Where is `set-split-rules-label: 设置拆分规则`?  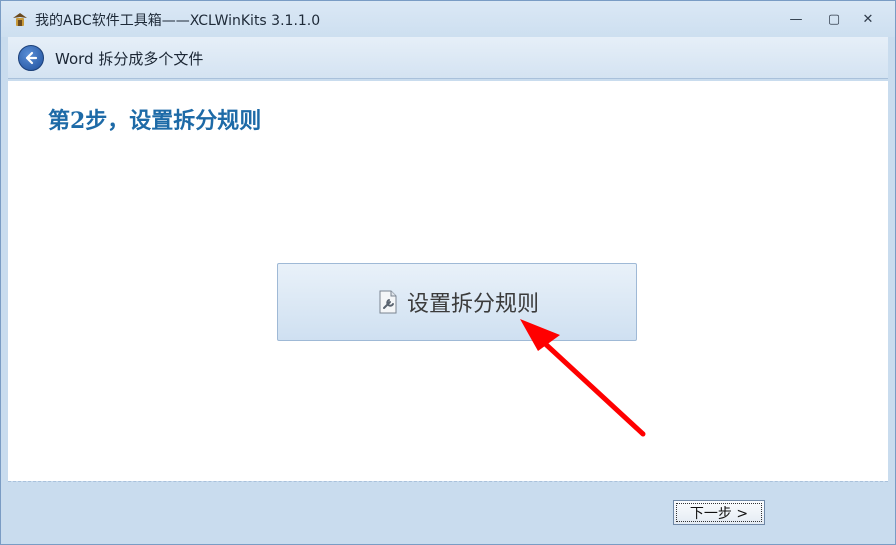 set-split-rules-label: 设置拆分规则 is located at coordinates (472, 304).